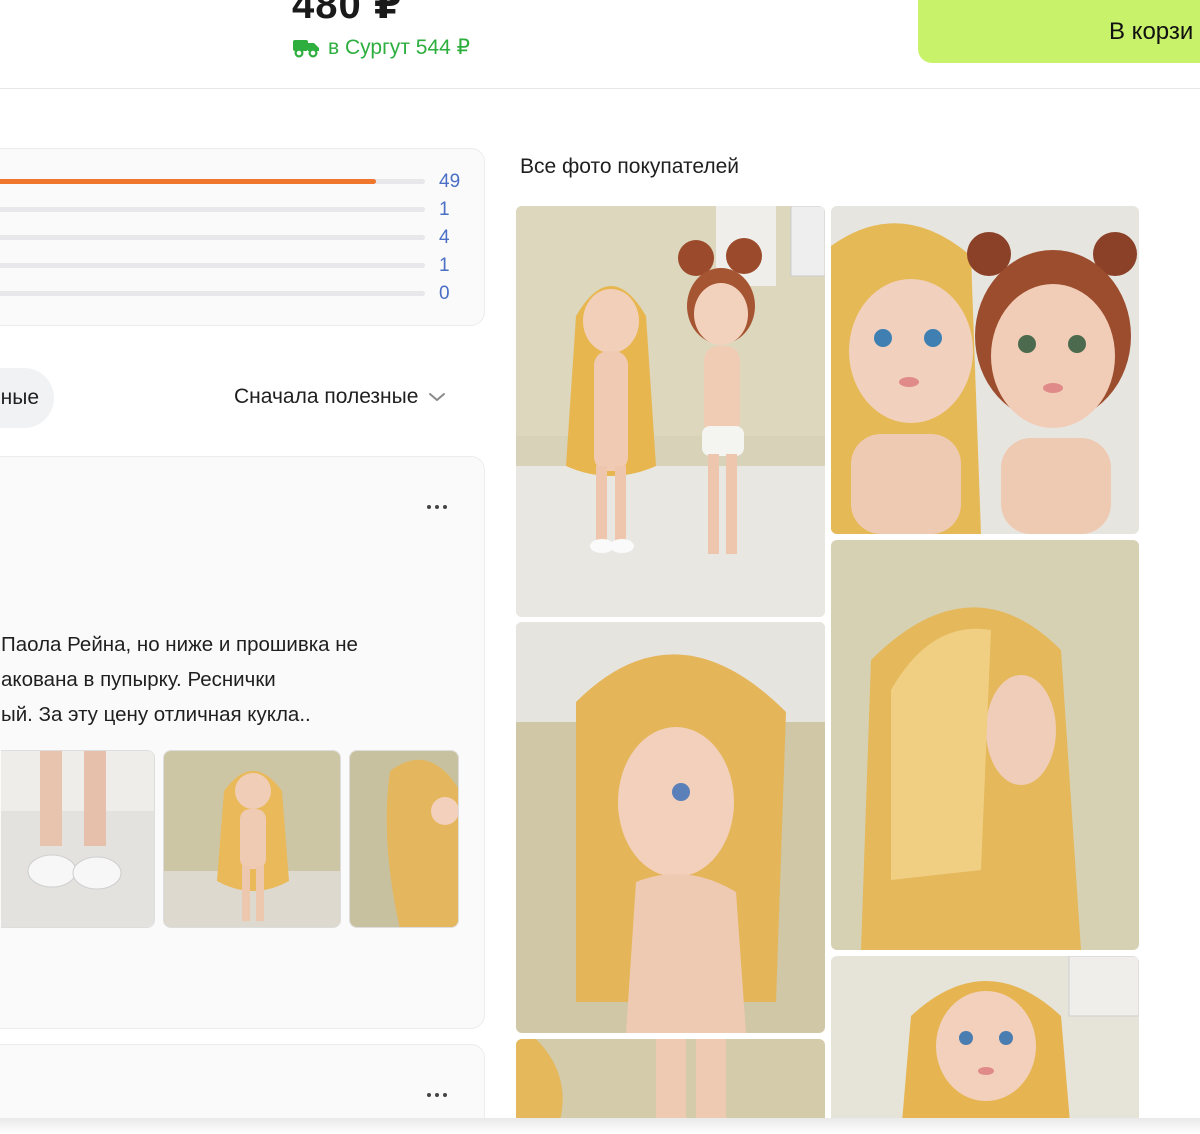 This screenshot has height=1134, width=1200. What do you see at coordinates (326, 396) in the screenshot?
I see `sort-label: Сначала полезные` at bounding box center [326, 396].